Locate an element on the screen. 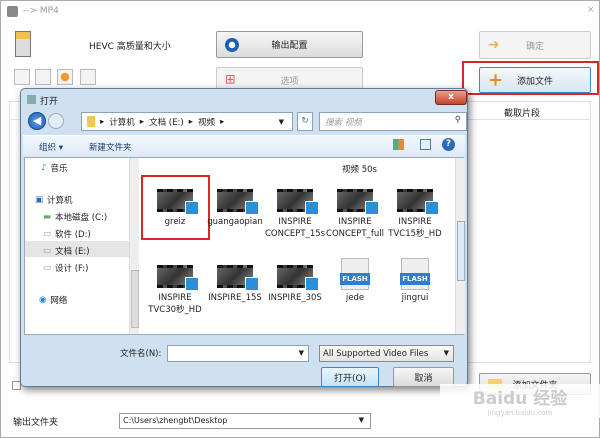  file-name: INSPIRE_15S is located at coordinates (235, 298).